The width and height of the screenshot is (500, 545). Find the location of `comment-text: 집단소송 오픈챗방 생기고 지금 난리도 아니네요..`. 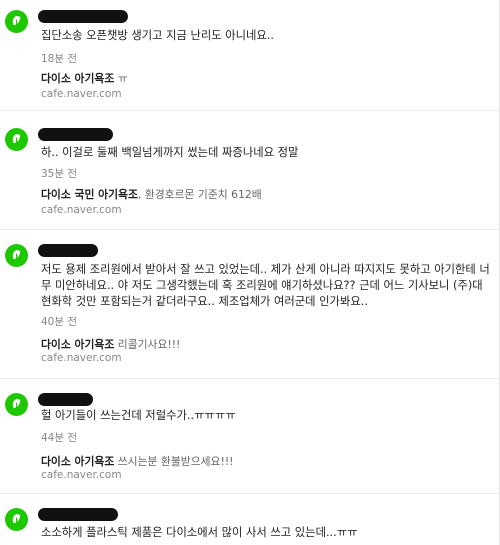

comment-text: 집단소송 오픈챗방 생기고 지금 난리도 아니네요.. is located at coordinates (158, 35).